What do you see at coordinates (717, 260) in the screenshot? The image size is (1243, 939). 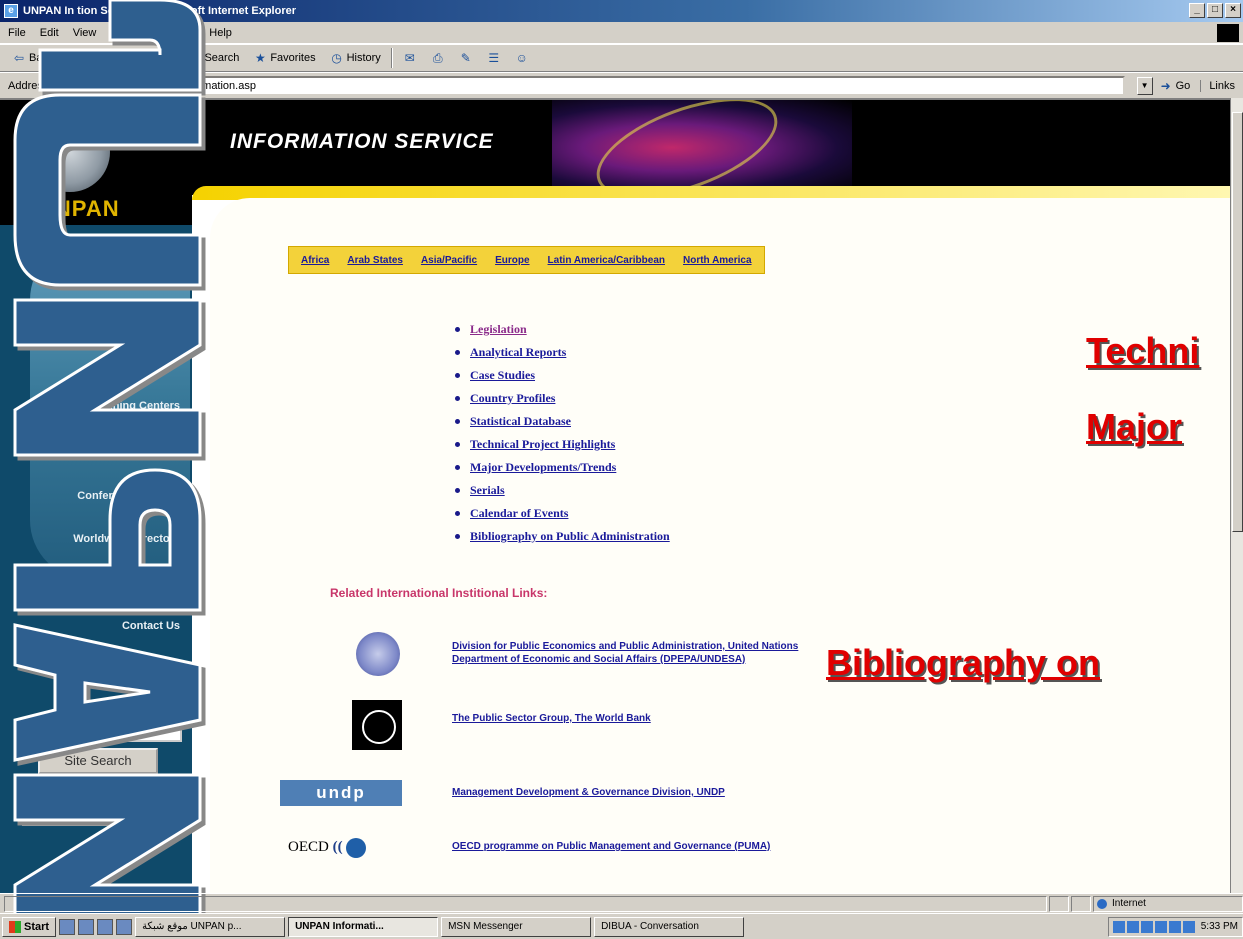 I see `region-north-america: North America` at bounding box center [717, 260].